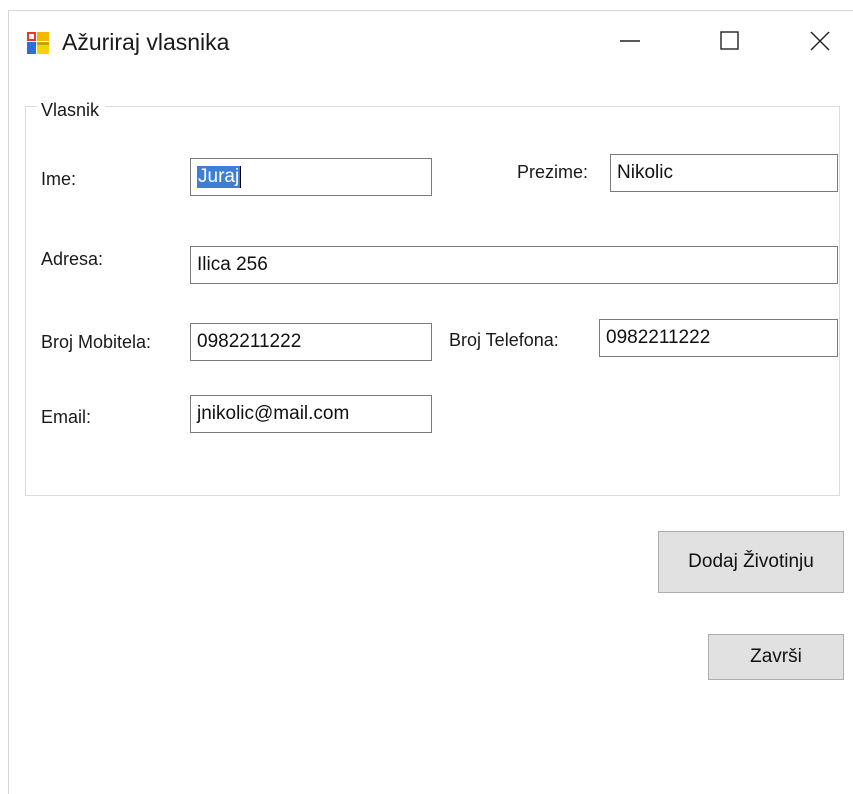 This screenshot has width=853, height=794. I want to click on title-bar: Ažuriraj vlasnika, so click(431, 44).